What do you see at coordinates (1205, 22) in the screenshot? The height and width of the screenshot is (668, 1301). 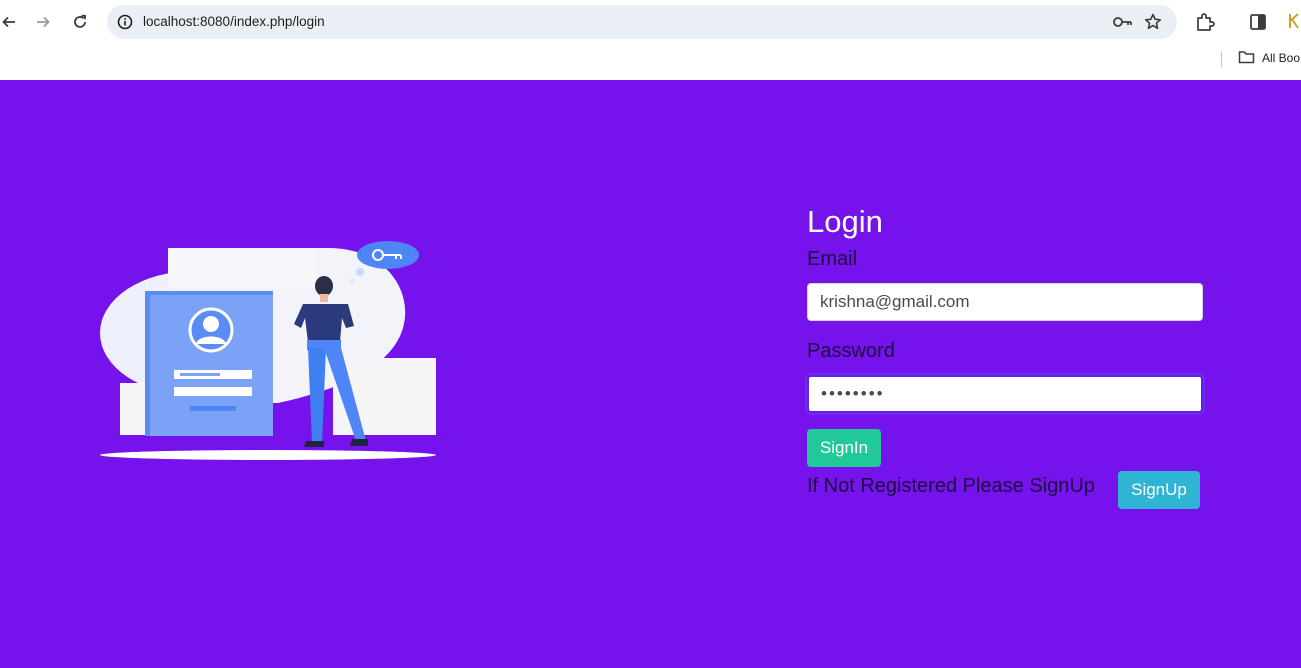 I see `puzzle-icon` at bounding box center [1205, 22].